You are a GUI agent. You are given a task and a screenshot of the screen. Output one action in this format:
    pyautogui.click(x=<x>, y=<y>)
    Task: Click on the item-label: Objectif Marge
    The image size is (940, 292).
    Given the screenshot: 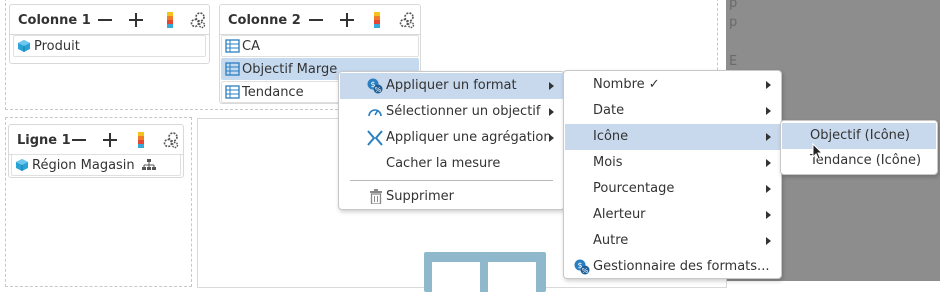 What is the action you would take?
    pyautogui.click(x=290, y=69)
    